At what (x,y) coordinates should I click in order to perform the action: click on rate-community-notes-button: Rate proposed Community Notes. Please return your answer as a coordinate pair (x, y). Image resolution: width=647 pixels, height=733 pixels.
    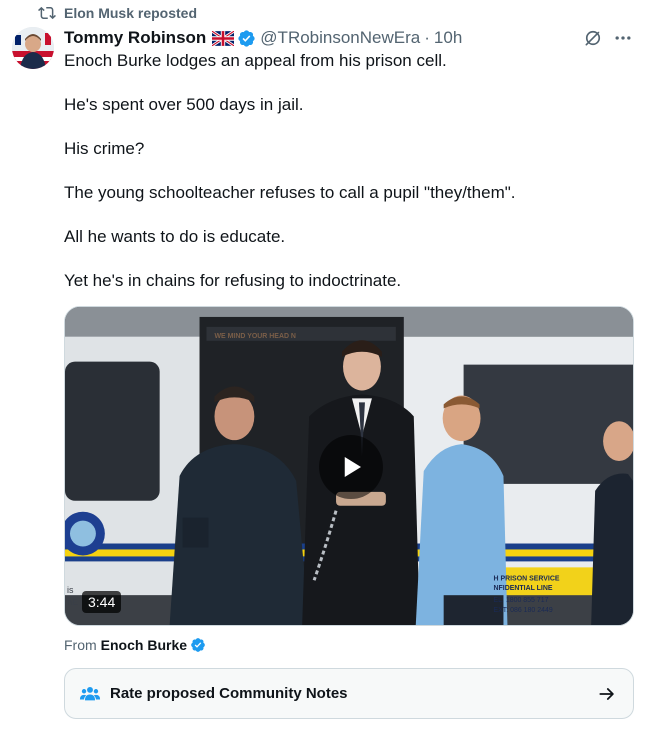
    Looking at the image, I should click on (349, 693).